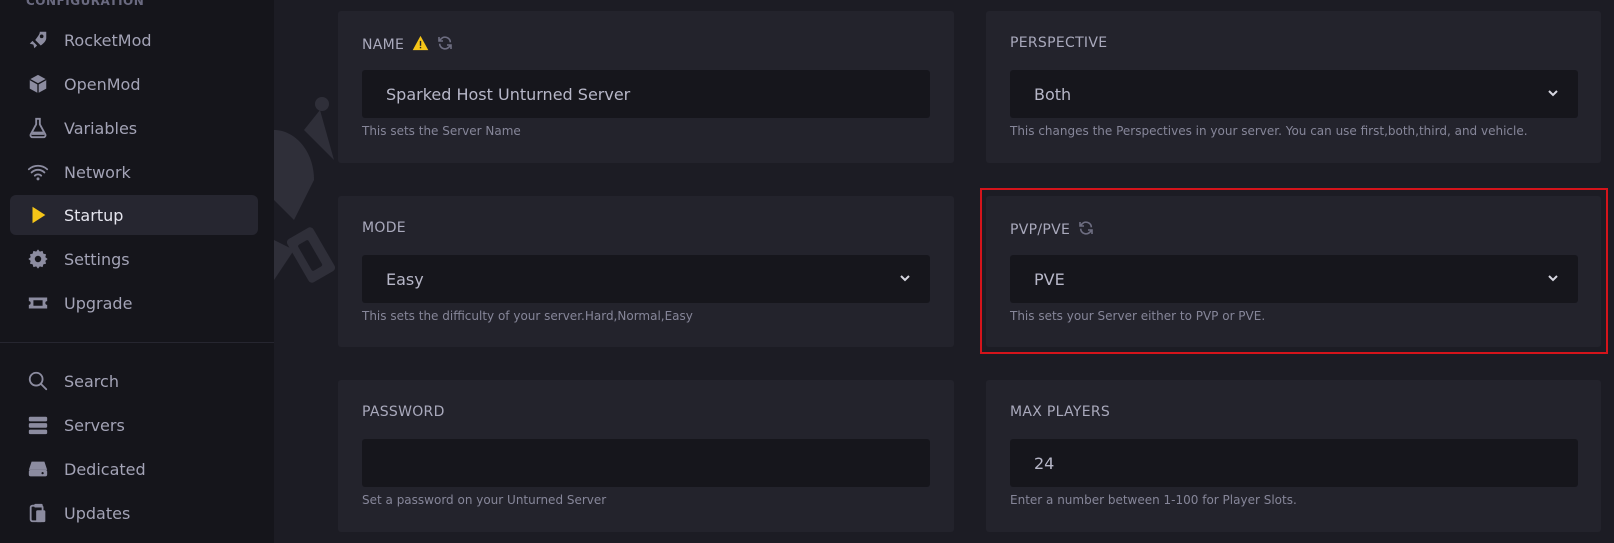 This screenshot has width=1614, height=543. Describe the element at coordinates (420, 45) in the screenshot. I see `warning-icon` at that location.